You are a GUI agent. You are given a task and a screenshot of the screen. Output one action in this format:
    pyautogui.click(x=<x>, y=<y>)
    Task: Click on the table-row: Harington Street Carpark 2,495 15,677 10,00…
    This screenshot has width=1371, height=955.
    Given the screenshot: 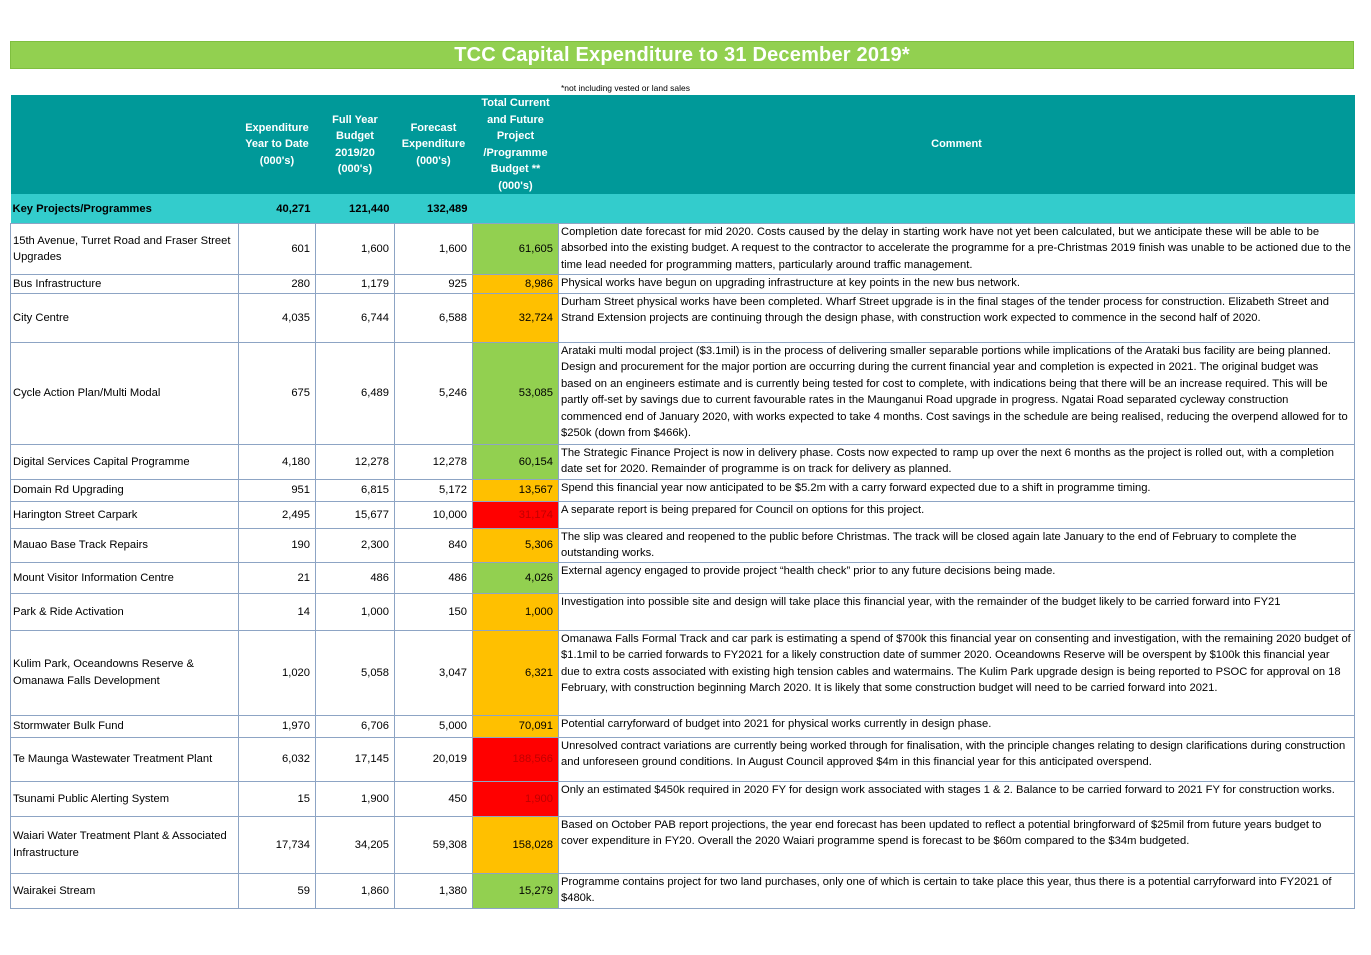 What is the action you would take?
    pyautogui.click(x=682, y=515)
    